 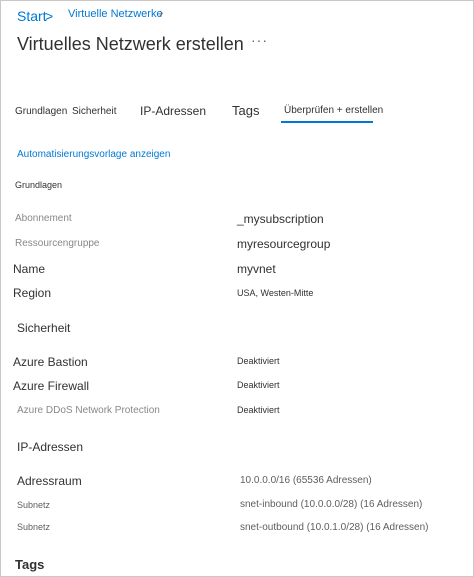 What do you see at coordinates (50, 362) in the screenshot?
I see `label-azure-bastion: Azure Bastion` at bounding box center [50, 362].